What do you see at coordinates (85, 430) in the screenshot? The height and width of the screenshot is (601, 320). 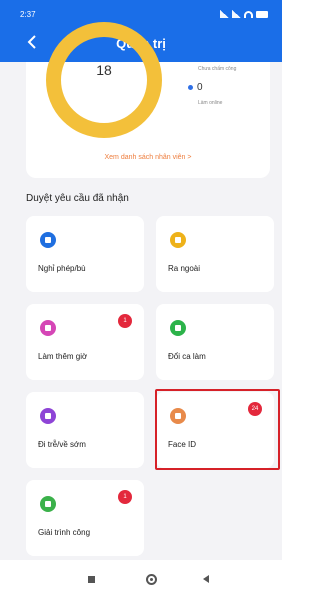 I see `tile-late-early: Đi trễ/về sớm` at bounding box center [85, 430].